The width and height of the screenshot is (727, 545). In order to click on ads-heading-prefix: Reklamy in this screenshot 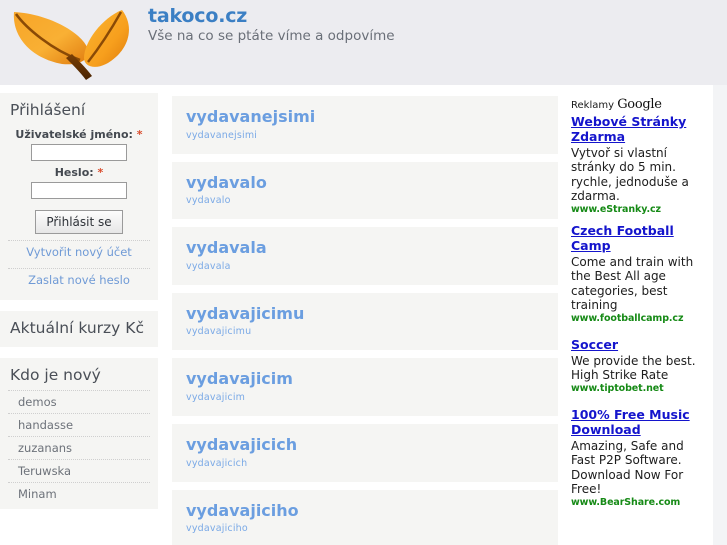, I will do `click(593, 105)`.